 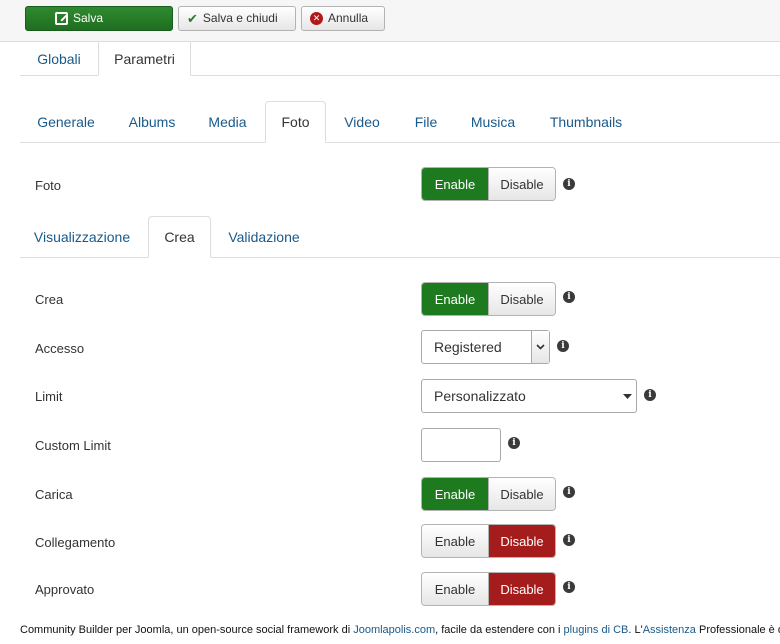 What do you see at coordinates (540, 347) in the screenshot?
I see `chevron-down-icon` at bounding box center [540, 347].